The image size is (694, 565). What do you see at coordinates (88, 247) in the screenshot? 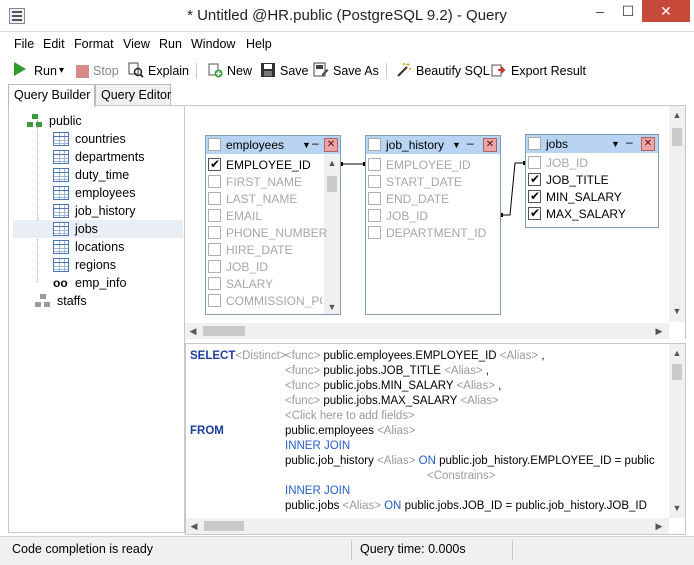
I see `tree-table-locations: locations` at bounding box center [88, 247].